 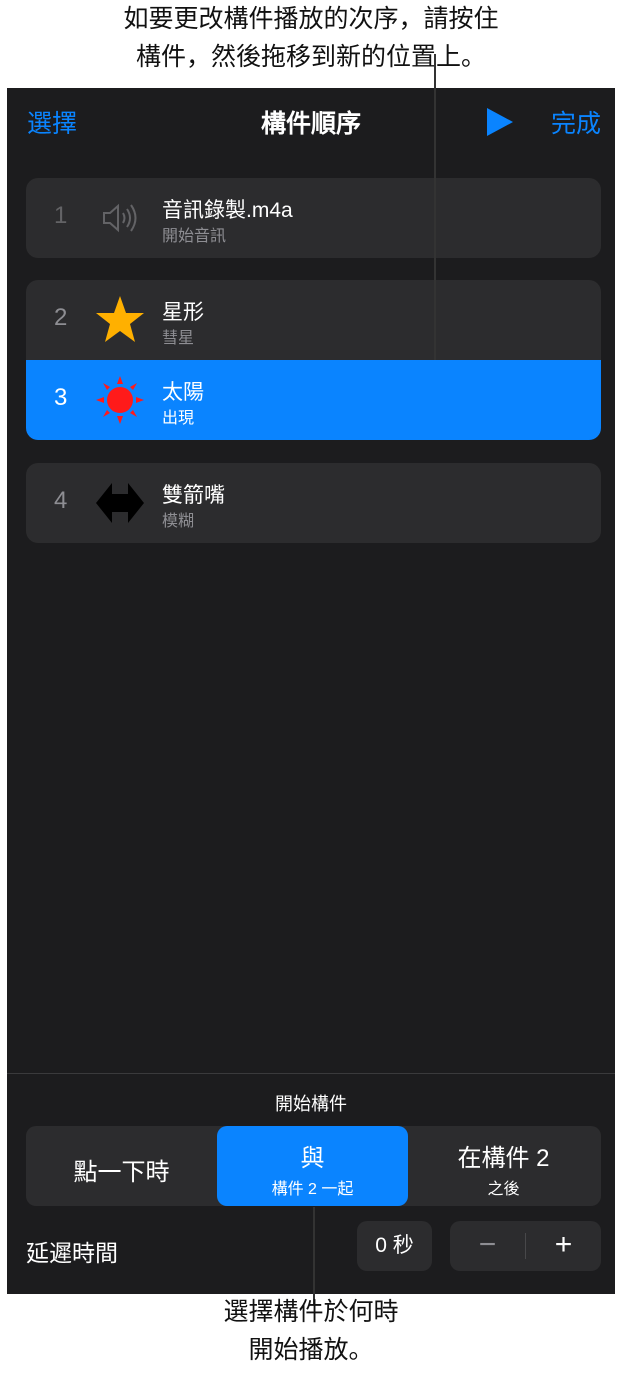 What do you see at coordinates (61, 500) in the screenshot?
I see `build-number: 4` at bounding box center [61, 500].